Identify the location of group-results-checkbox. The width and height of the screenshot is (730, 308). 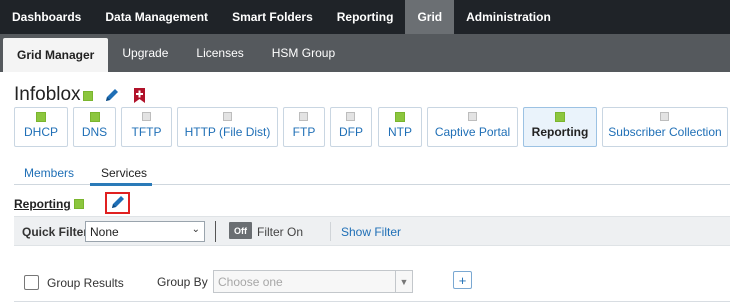
(31, 282).